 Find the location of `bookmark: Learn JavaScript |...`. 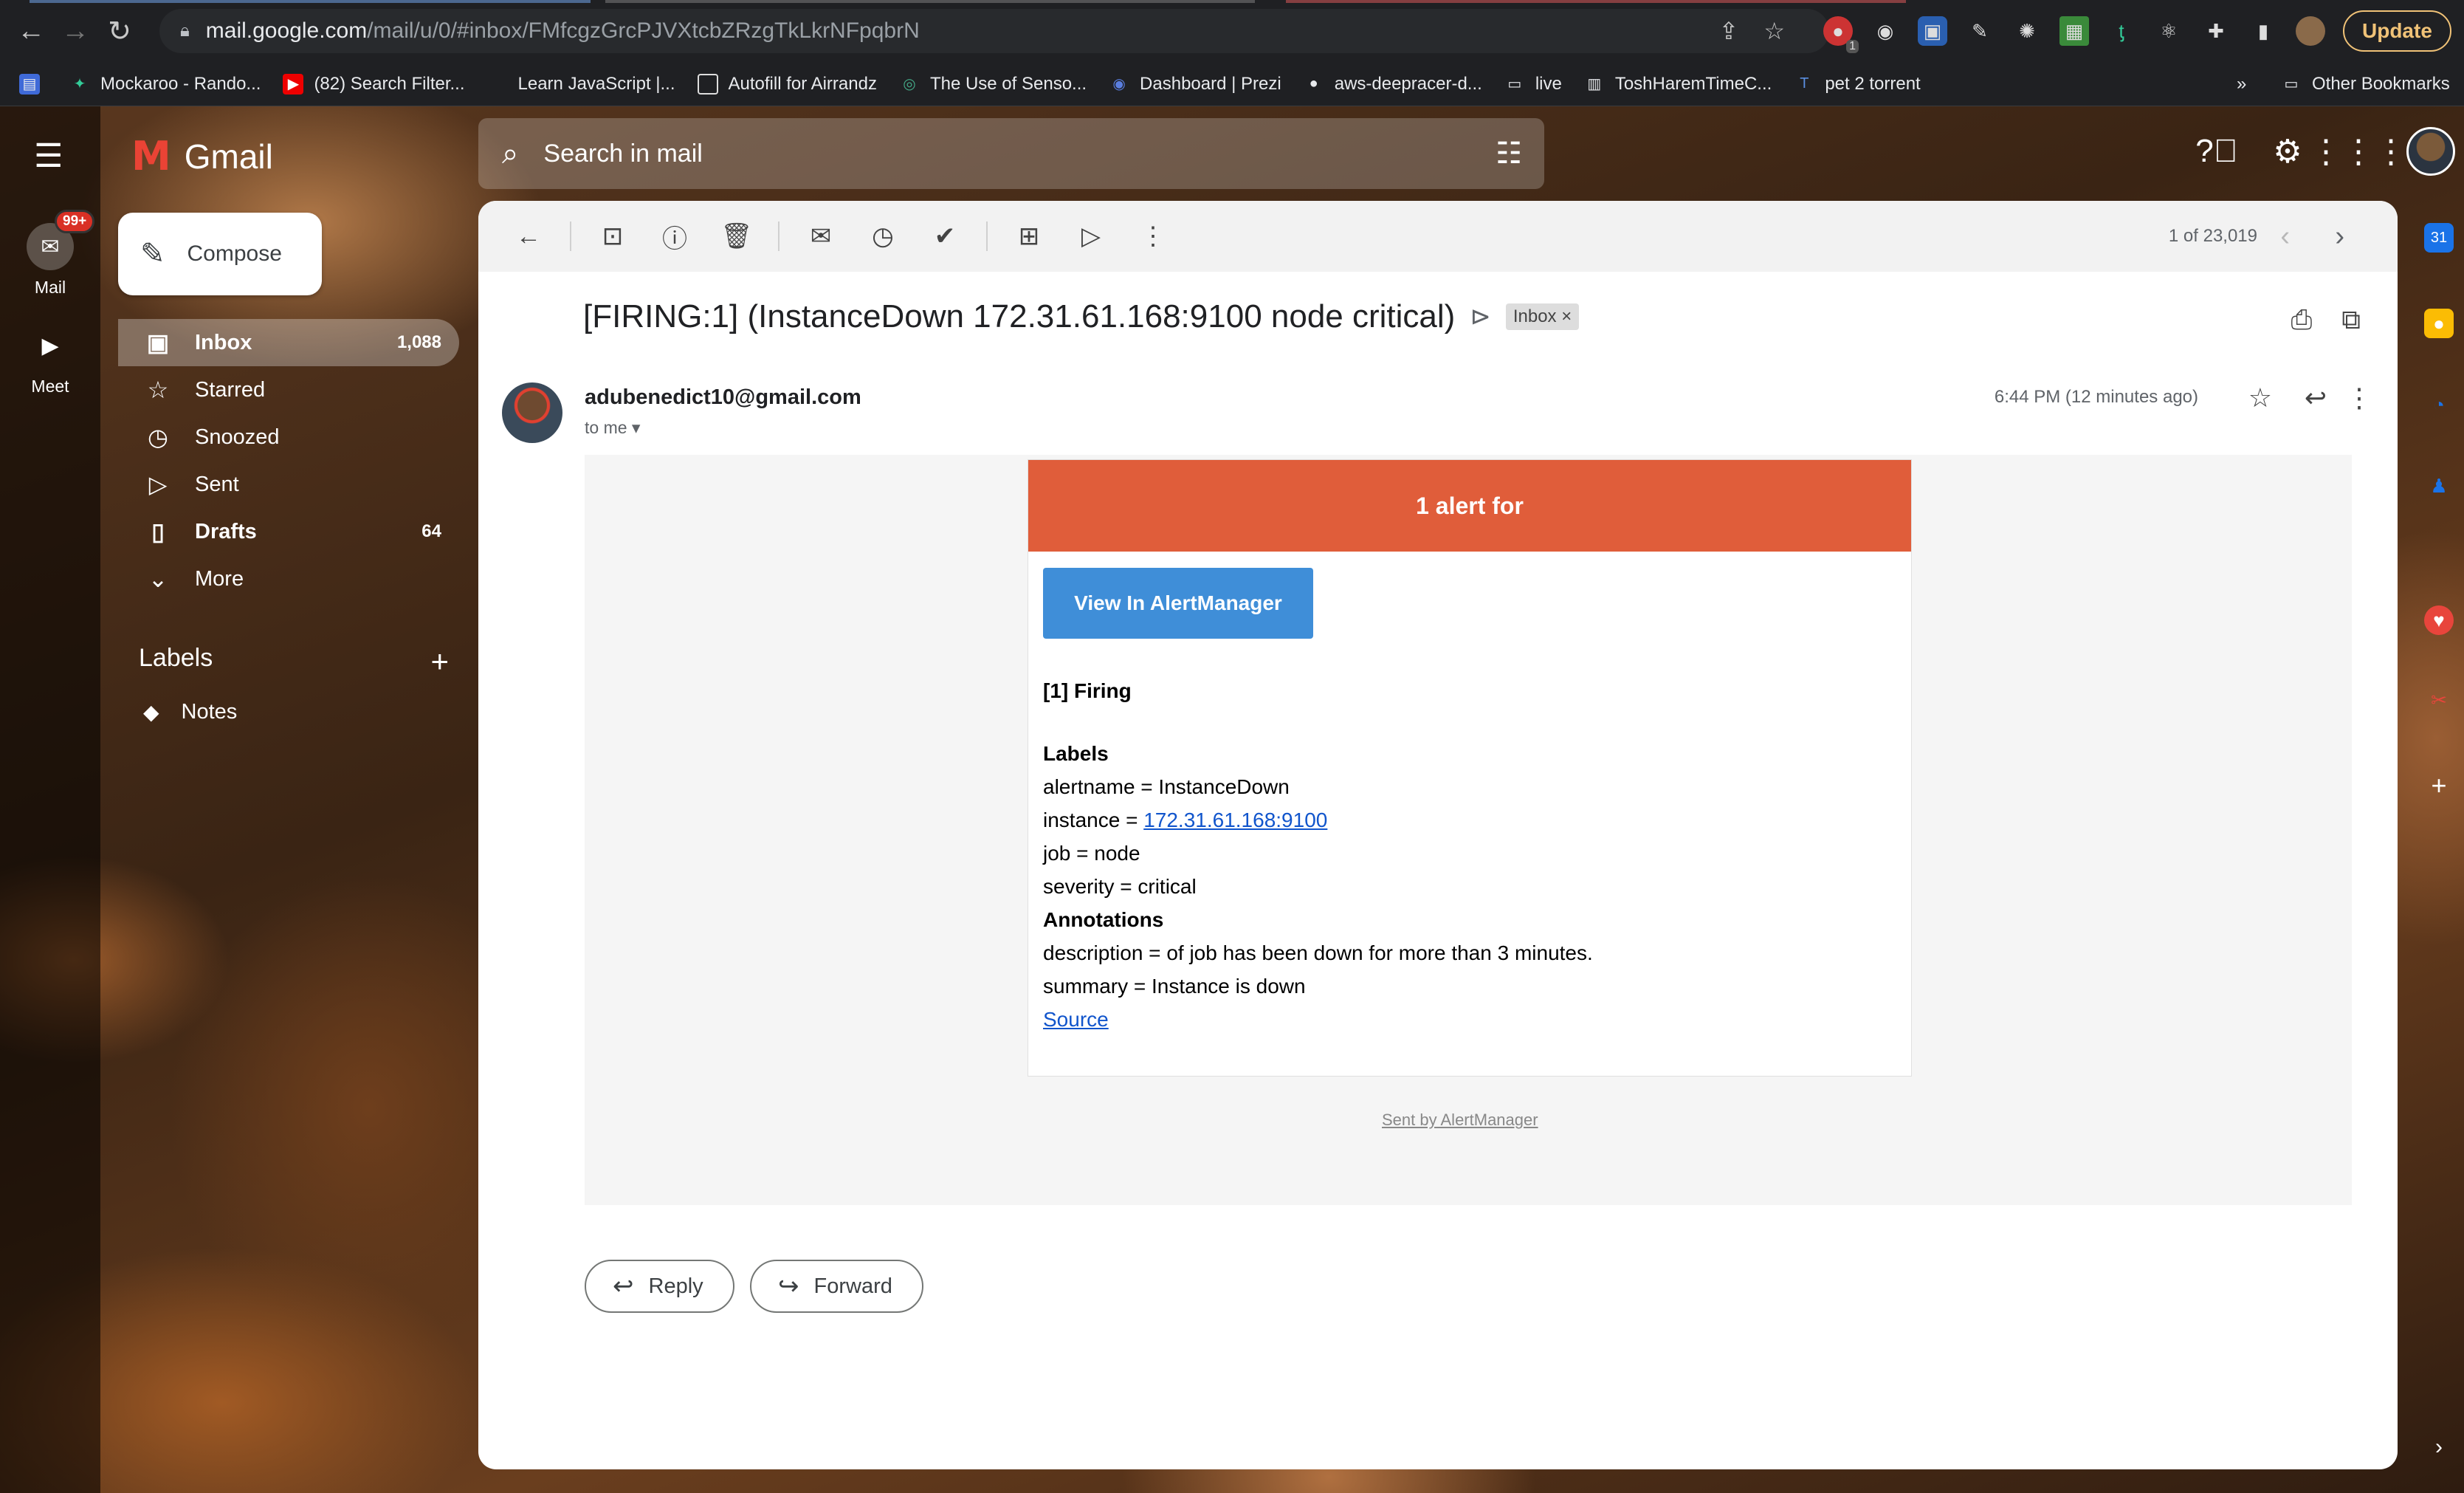

bookmark: Learn JavaScript |... is located at coordinates (581, 84).